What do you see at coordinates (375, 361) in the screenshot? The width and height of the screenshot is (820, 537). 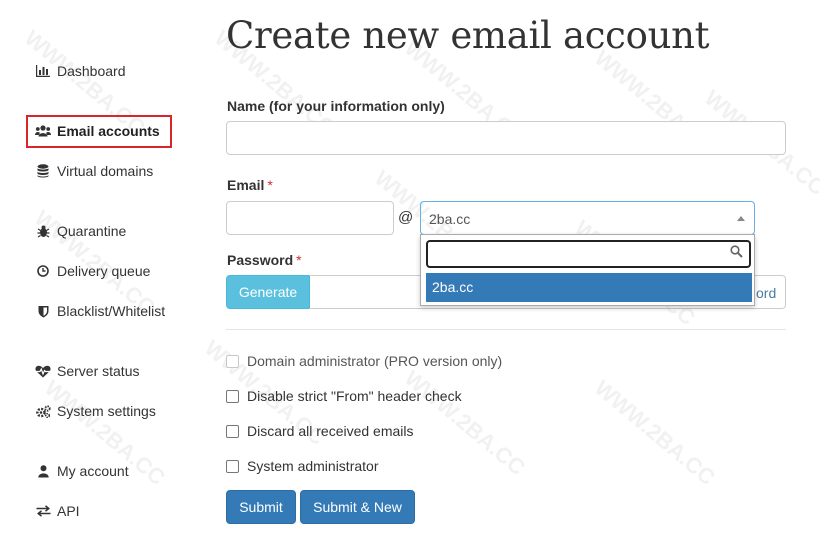 I see `checkbox-label: Domain administrator (PRO version only)` at bounding box center [375, 361].